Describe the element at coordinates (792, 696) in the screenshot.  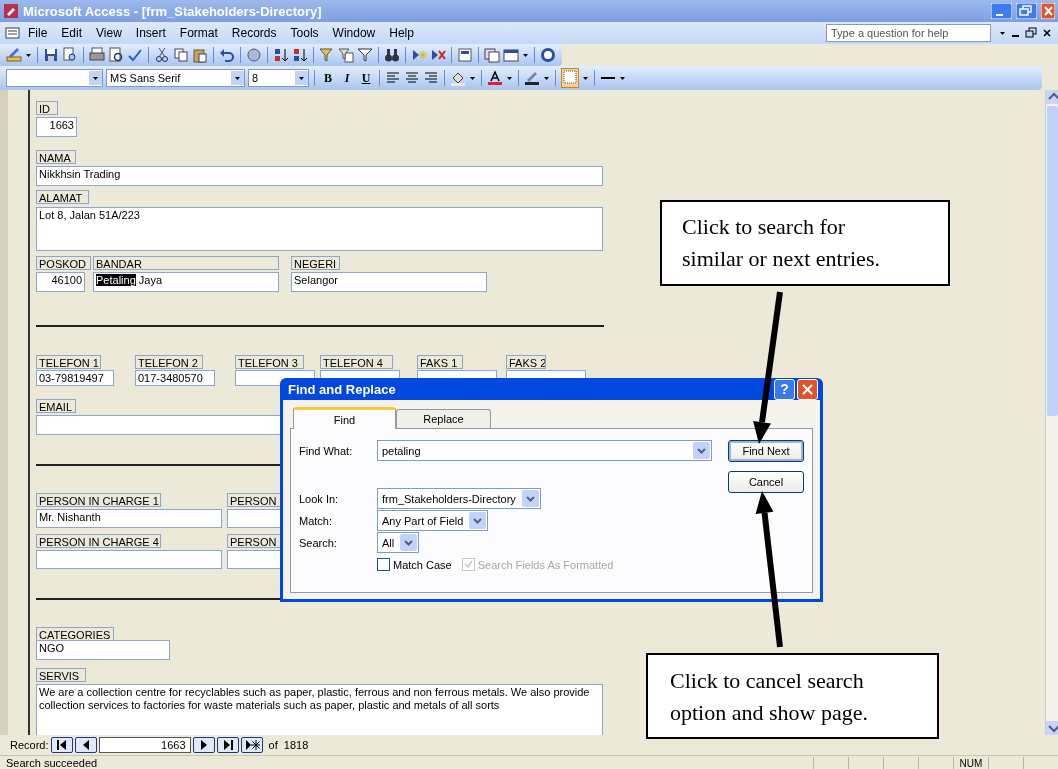
I see `callout-box: Click to cancel search option and show page.` at that location.